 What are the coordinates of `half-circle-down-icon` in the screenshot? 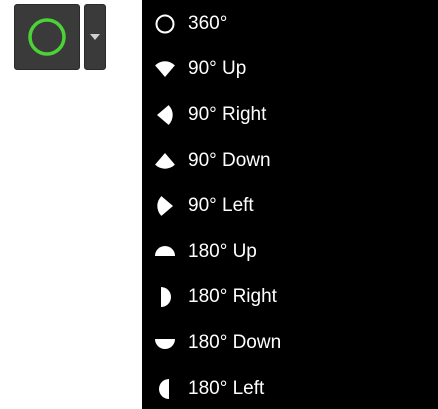 It's located at (165, 343).